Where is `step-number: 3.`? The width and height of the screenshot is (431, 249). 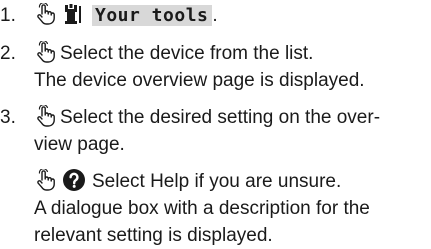
step-number: 3. is located at coordinates (8, 117).